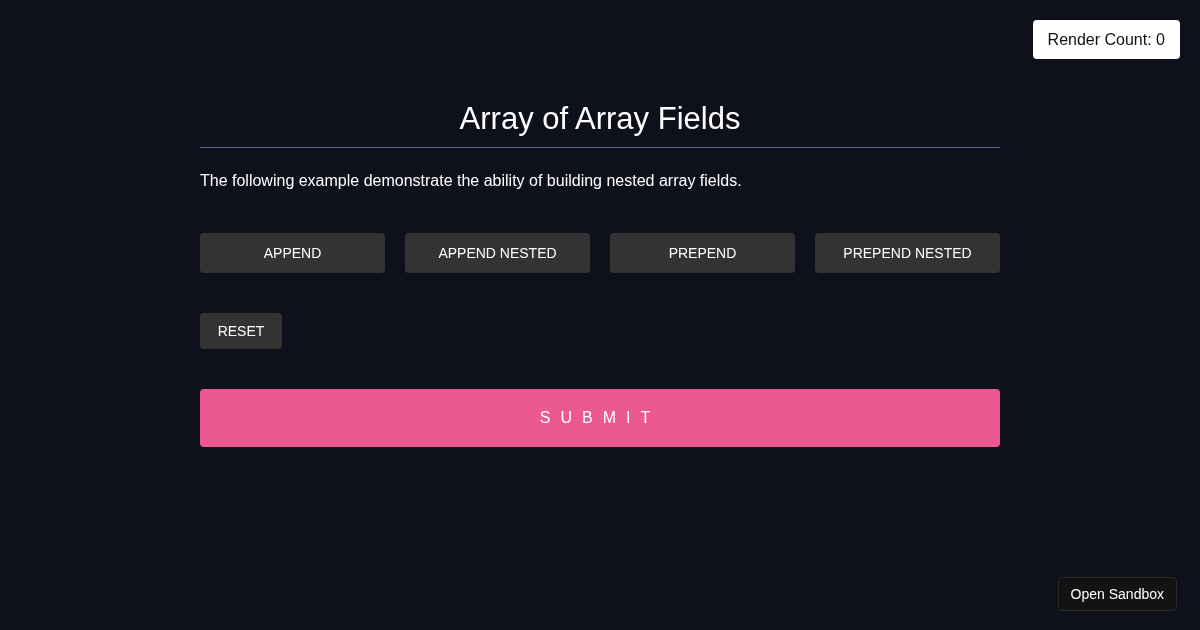 The image size is (1200, 630). Describe the element at coordinates (600, 124) in the screenshot. I see `page-title: Array of Array Fields` at that location.